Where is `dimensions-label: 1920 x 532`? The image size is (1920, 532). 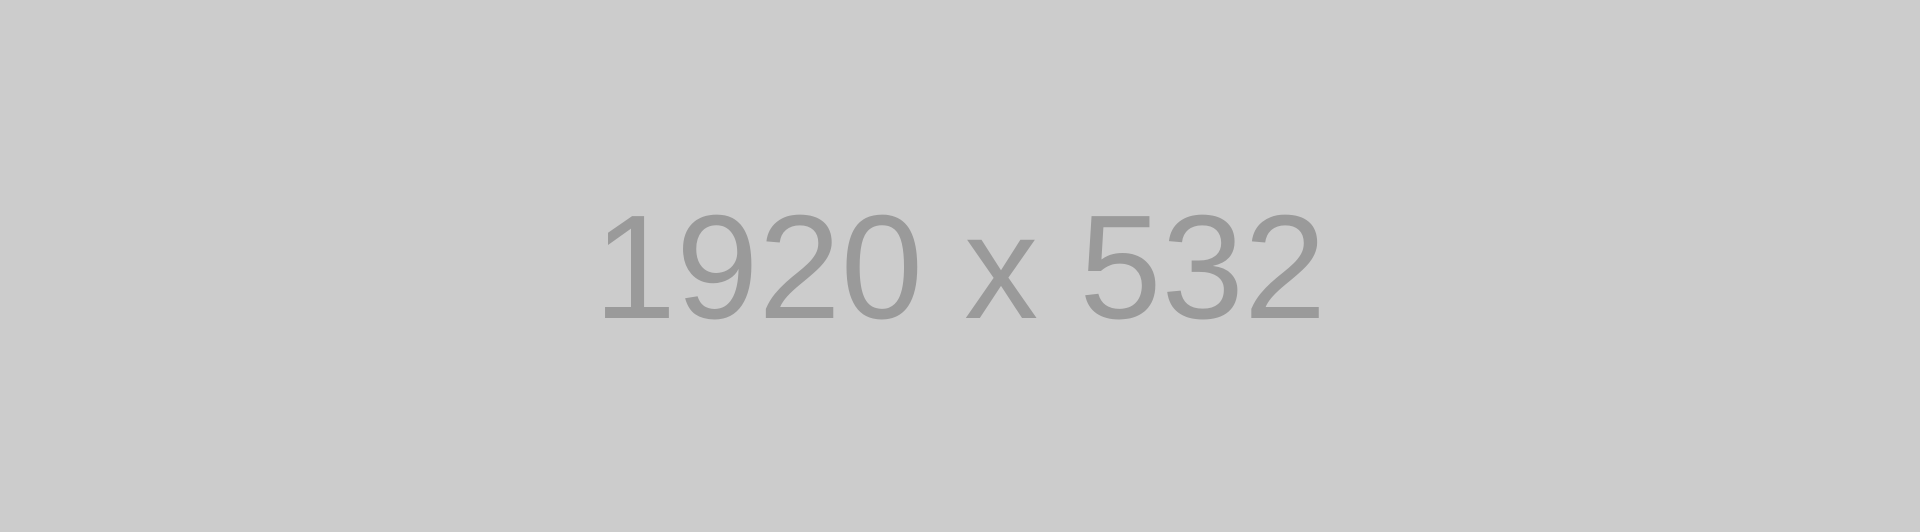 dimensions-label: 1920 x 532 is located at coordinates (960, 267).